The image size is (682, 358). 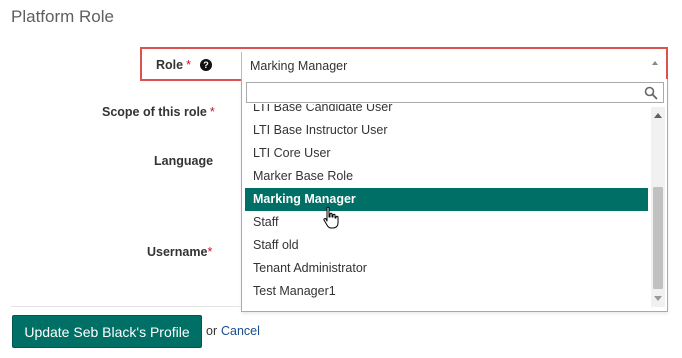 I want to click on username-label: Username, so click(x=177, y=252).